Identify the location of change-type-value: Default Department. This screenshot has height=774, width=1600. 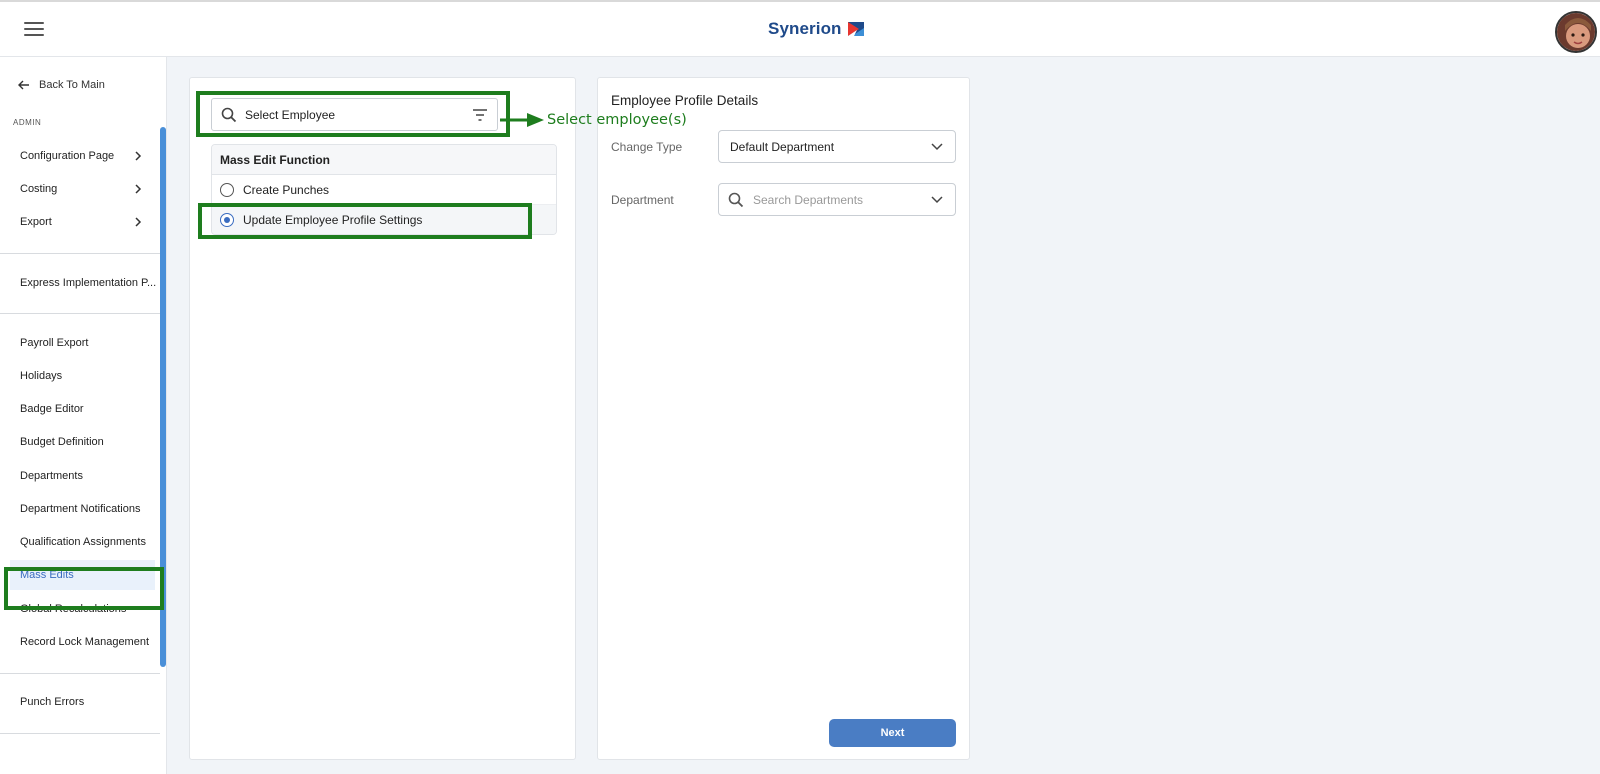
(782, 146).